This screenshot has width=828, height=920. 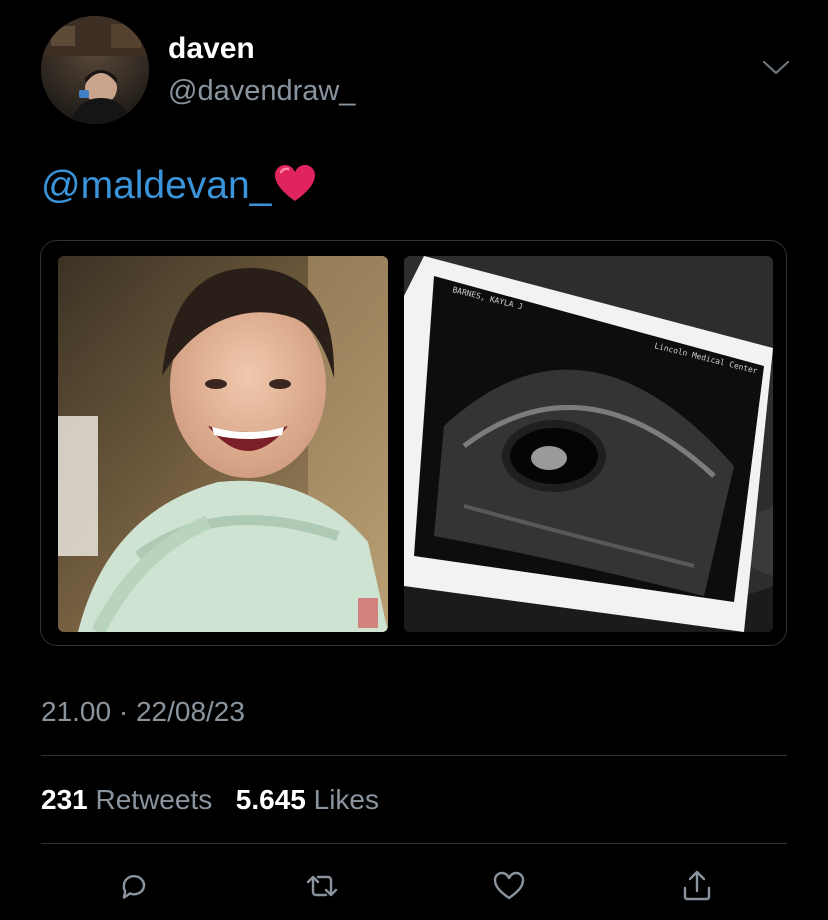 I want to click on share-icon, so click(x=697, y=885).